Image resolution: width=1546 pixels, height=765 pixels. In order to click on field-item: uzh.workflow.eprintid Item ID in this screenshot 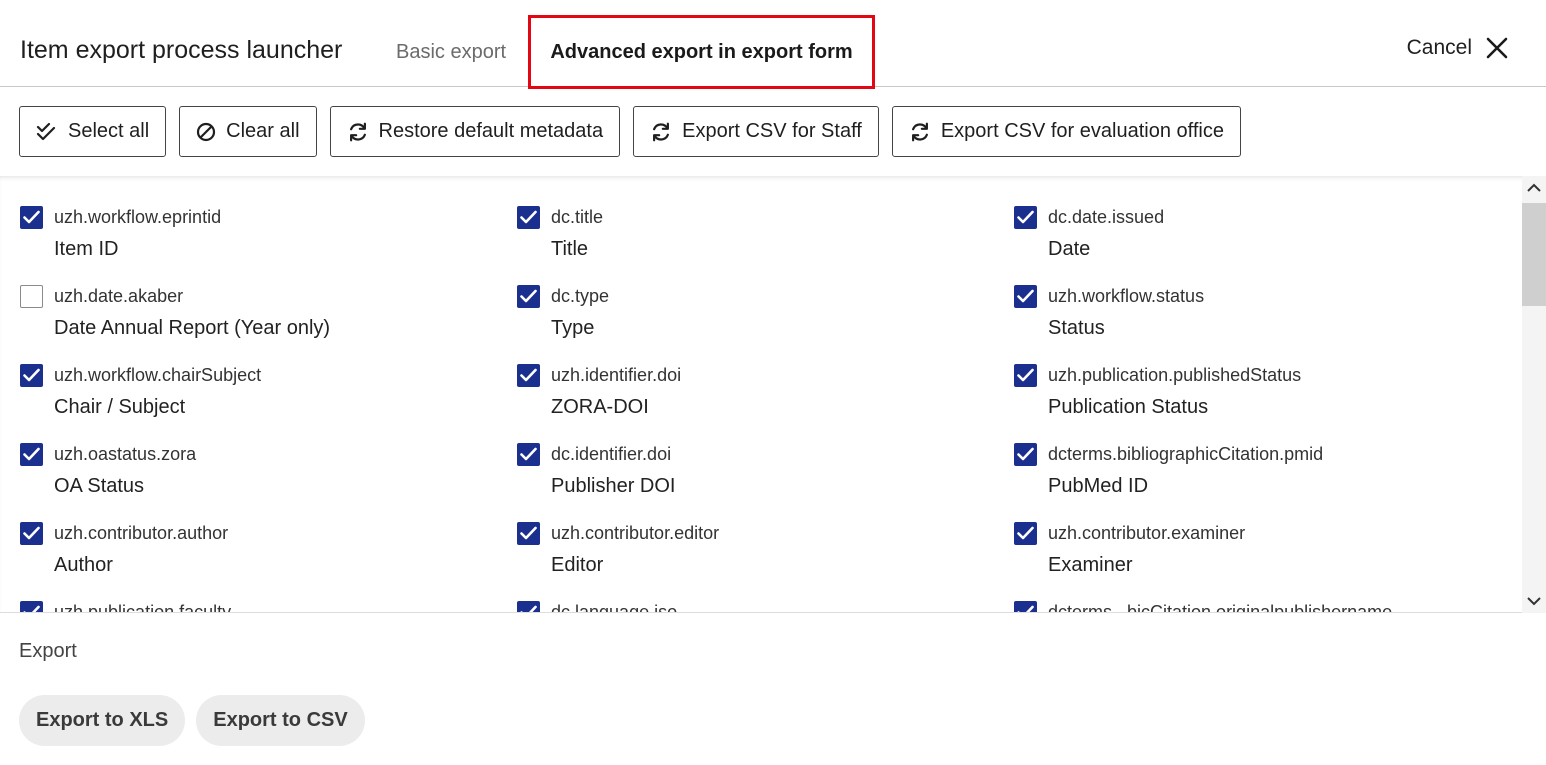, I will do `click(250, 237)`.